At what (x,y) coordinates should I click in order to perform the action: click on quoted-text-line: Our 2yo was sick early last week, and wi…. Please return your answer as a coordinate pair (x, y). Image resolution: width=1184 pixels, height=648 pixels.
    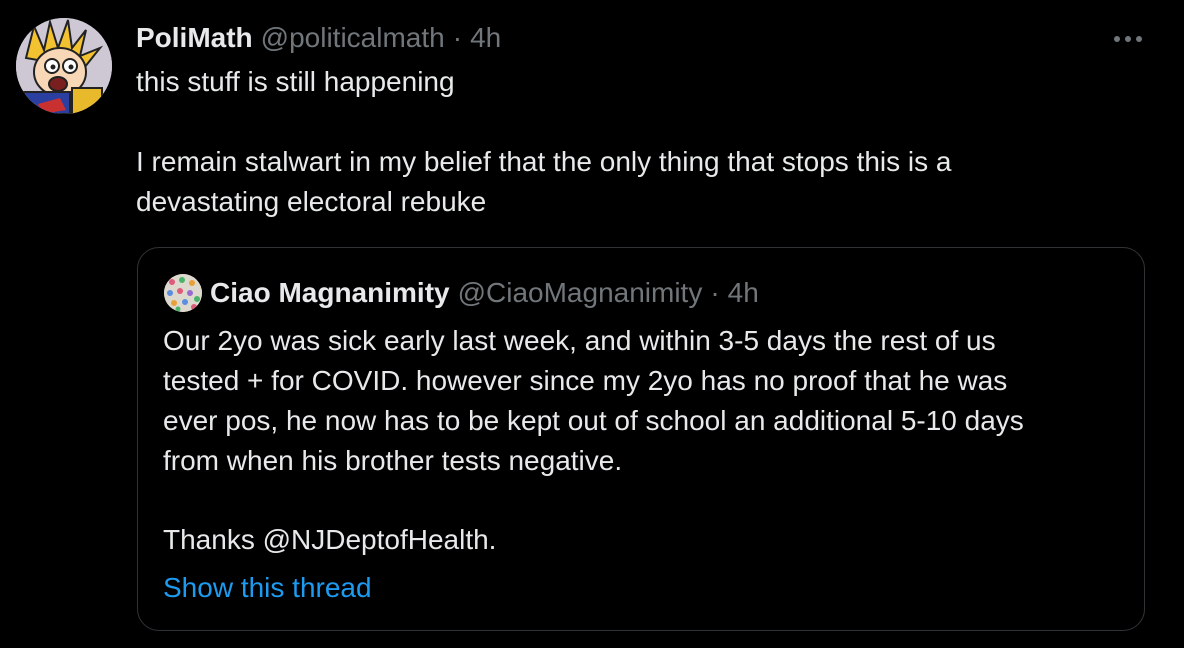
    Looking at the image, I should click on (579, 340).